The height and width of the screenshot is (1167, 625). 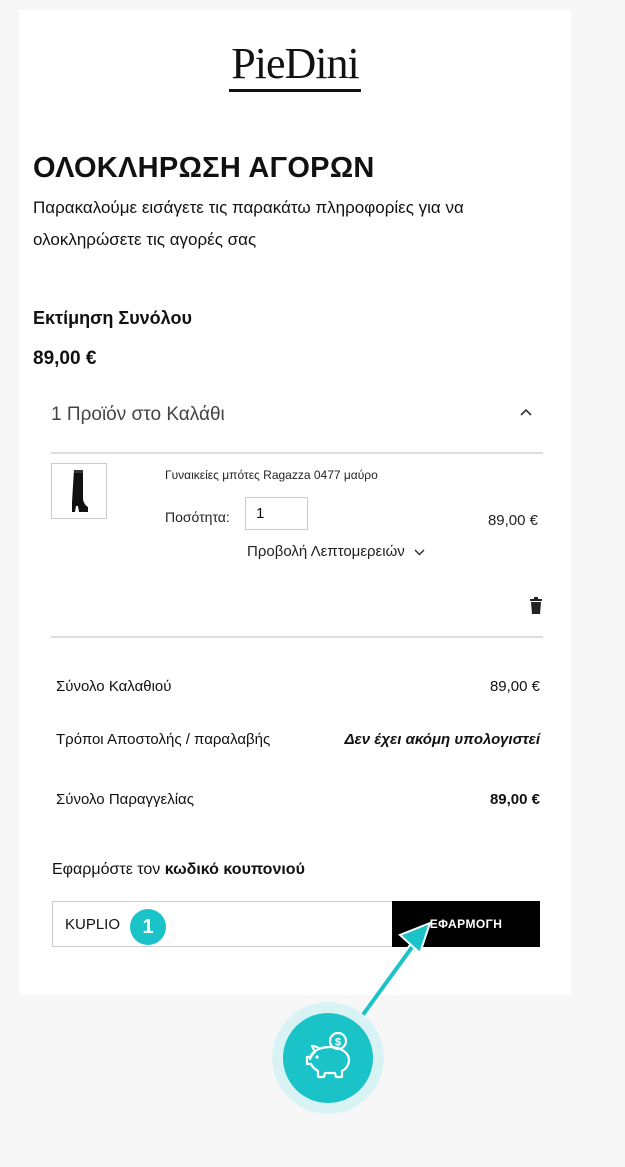 What do you see at coordinates (418, 552) in the screenshot?
I see `chevron-down-icon` at bounding box center [418, 552].